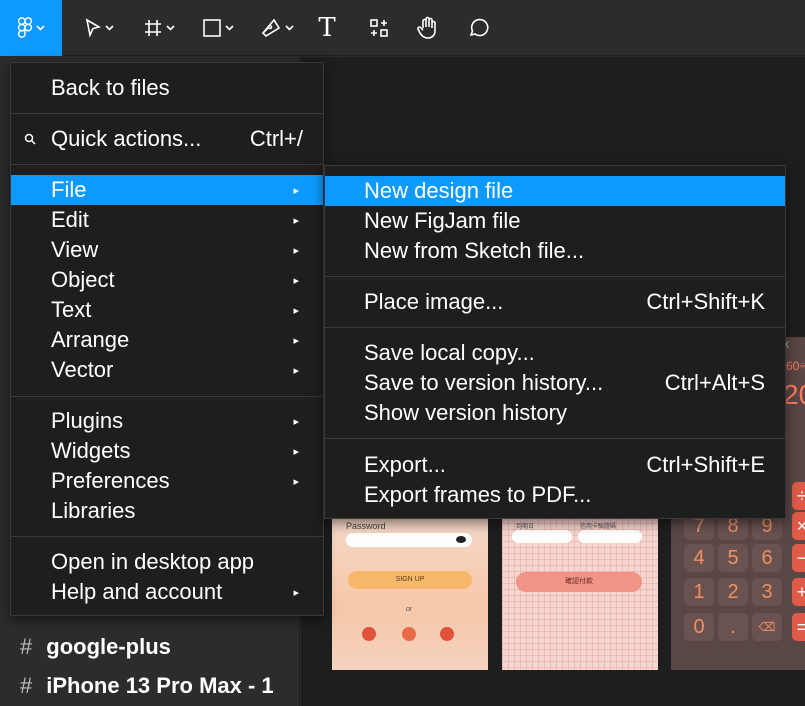 This screenshot has width=805, height=706. What do you see at coordinates (580, 593) in the screenshot?
I see `frame-payment-thumbnail: 到期日 信用卡驗證碼 確認付款` at bounding box center [580, 593].